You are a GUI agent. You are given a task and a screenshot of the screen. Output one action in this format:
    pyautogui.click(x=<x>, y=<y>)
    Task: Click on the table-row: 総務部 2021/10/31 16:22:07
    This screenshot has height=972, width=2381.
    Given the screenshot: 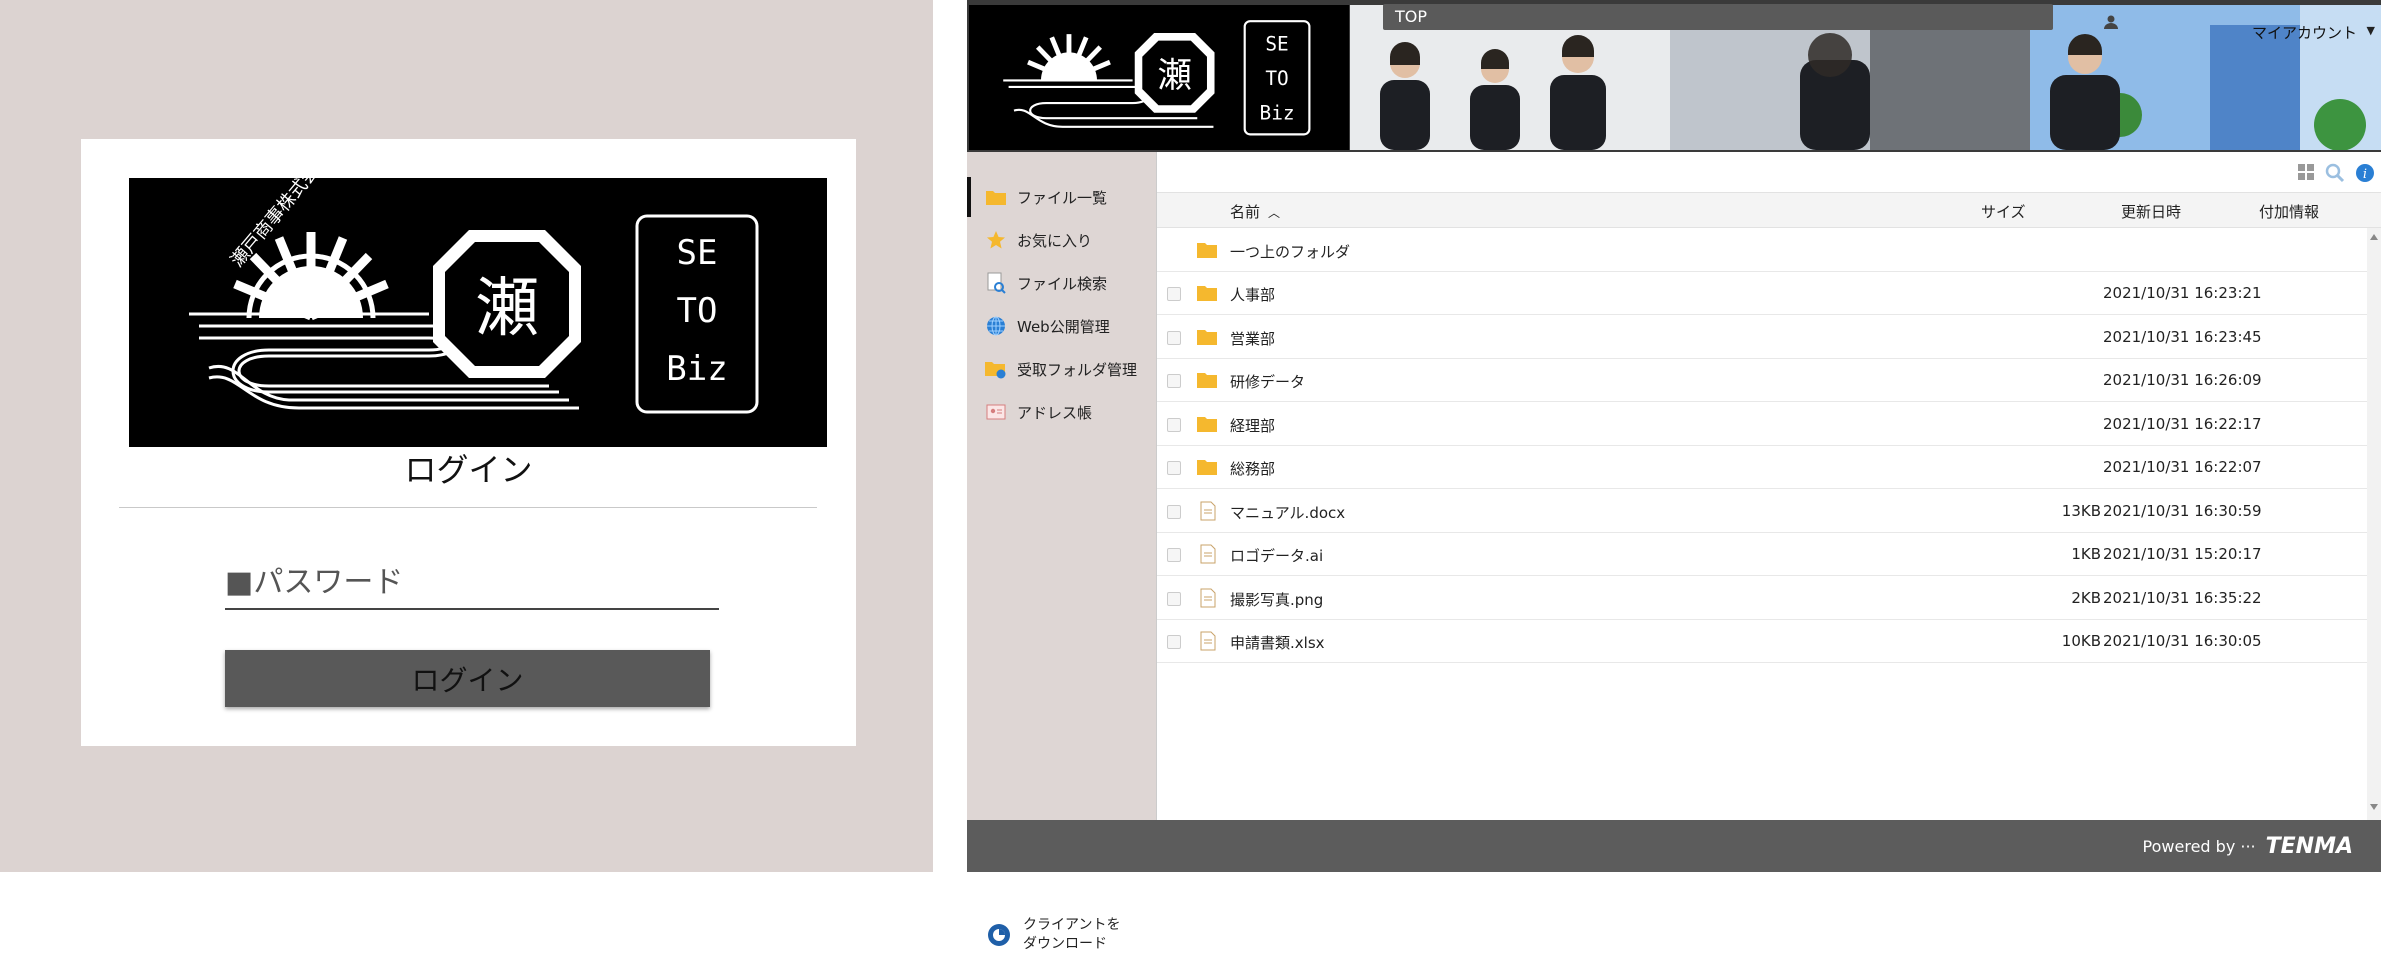 What is the action you would take?
    pyautogui.click(x=1762, y=467)
    